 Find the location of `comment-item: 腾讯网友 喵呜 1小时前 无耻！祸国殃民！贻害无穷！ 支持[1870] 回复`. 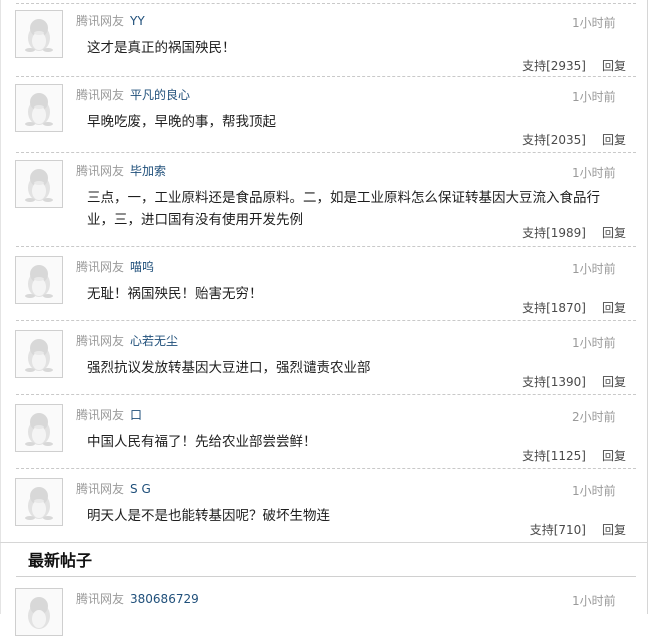

comment-item: 腾讯网友 喵呜 1小时前 无耻！祸国殃民！贻害无穷！ 支持[1870] 回复 is located at coordinates (325, 283).